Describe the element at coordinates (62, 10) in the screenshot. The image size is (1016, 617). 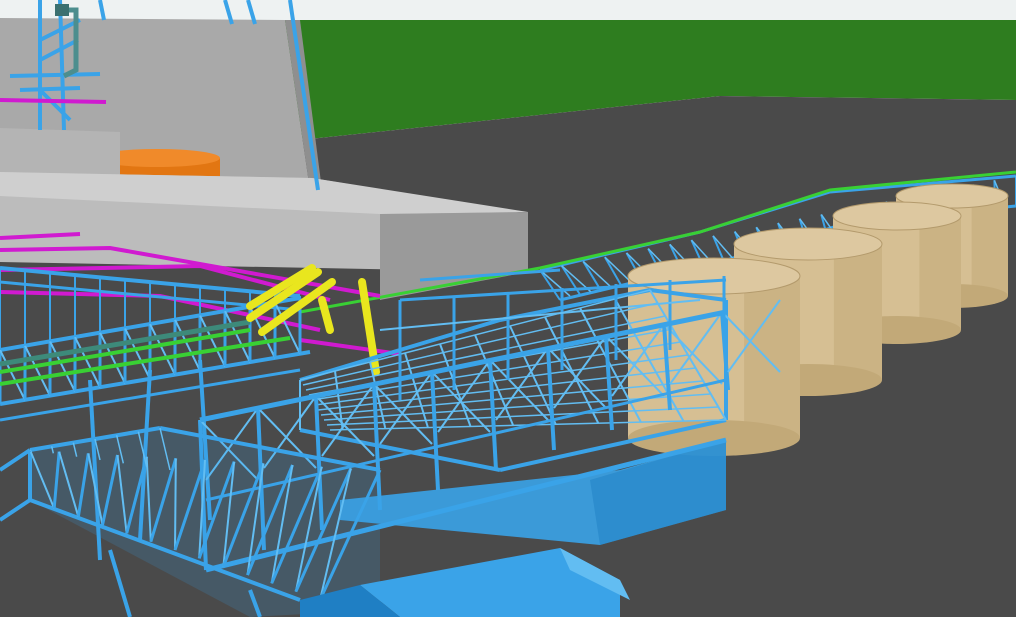
I see `teal-valve` at that location.